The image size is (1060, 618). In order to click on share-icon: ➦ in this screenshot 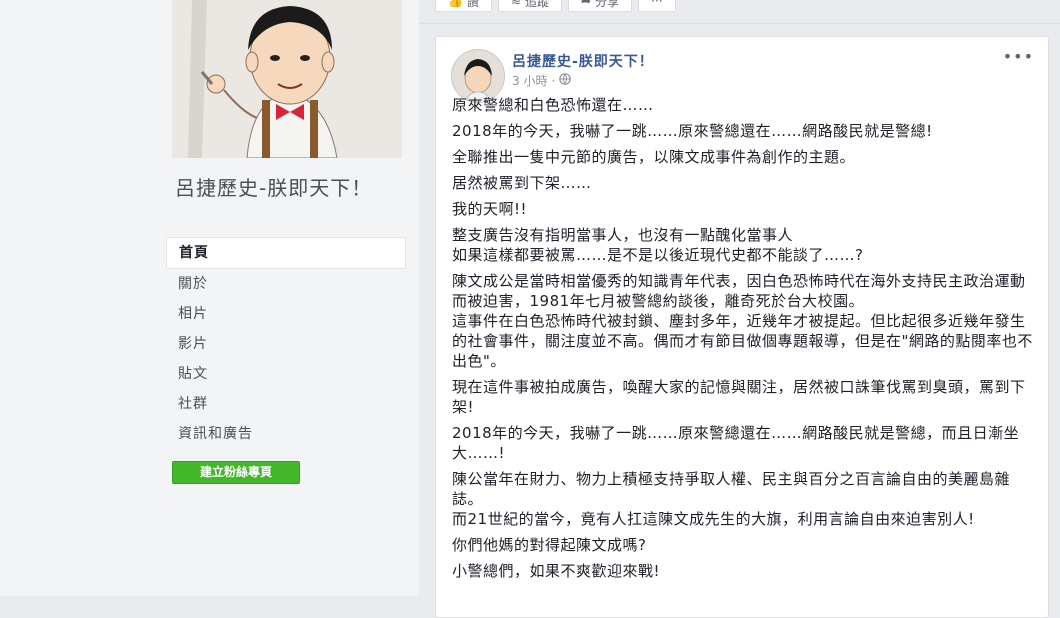, I will do `click(586, 4)`.